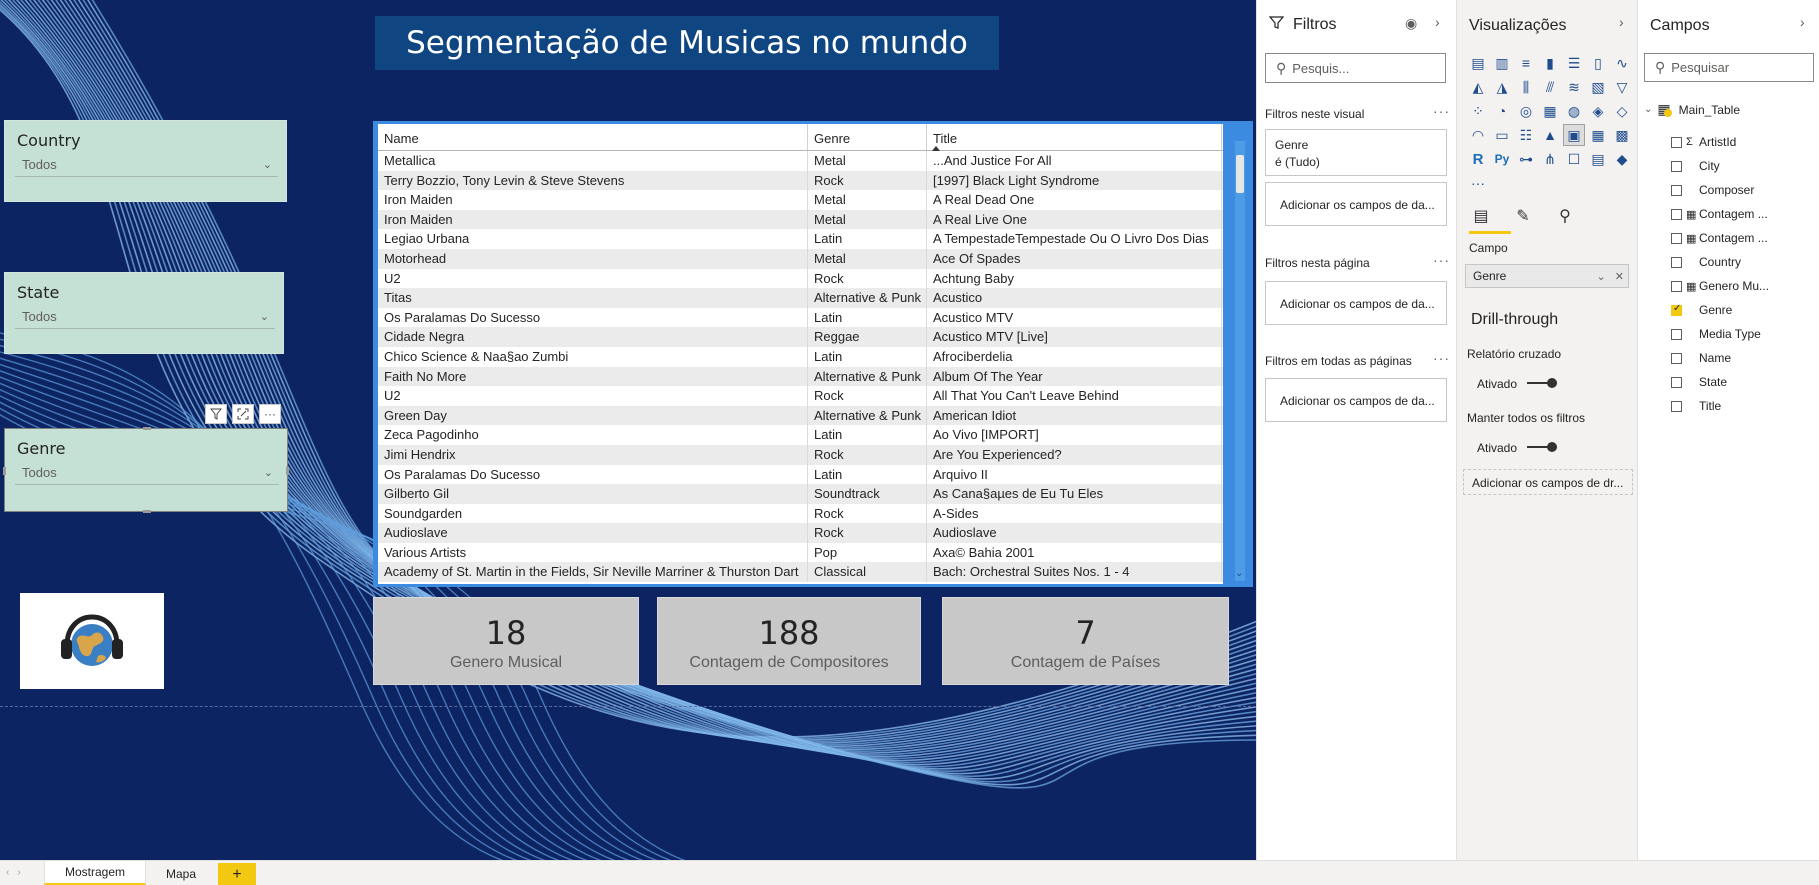  Describe the element at coordinates (1502, 87) in the screenshot. I see `stacked-area-chart-icon: ◮` at that location.